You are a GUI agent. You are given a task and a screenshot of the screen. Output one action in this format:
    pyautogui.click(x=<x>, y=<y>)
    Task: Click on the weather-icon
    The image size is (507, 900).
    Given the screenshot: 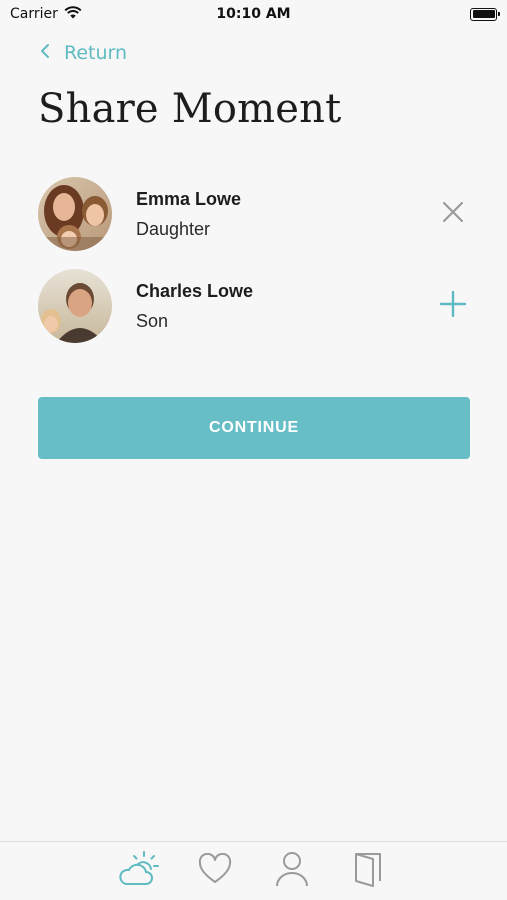 What is the action you would take?
    pyautogui.click(x=139, y=871)
    